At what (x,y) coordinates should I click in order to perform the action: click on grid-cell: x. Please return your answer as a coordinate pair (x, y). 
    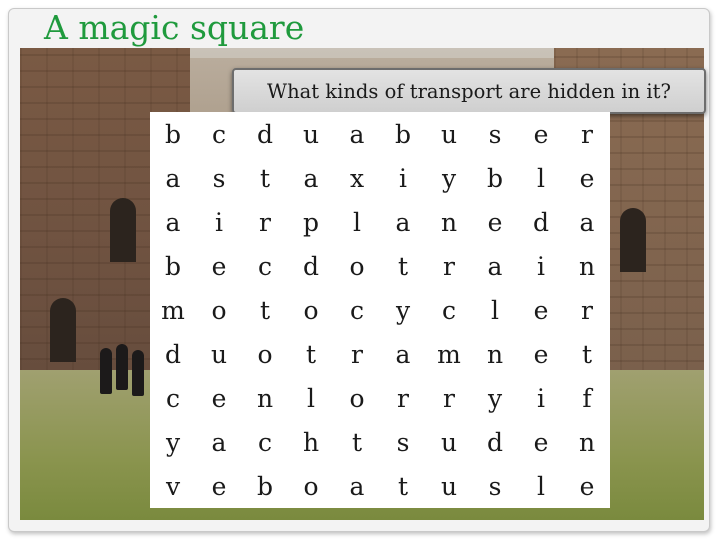
    Looking at the image, I should click on (357, 178).